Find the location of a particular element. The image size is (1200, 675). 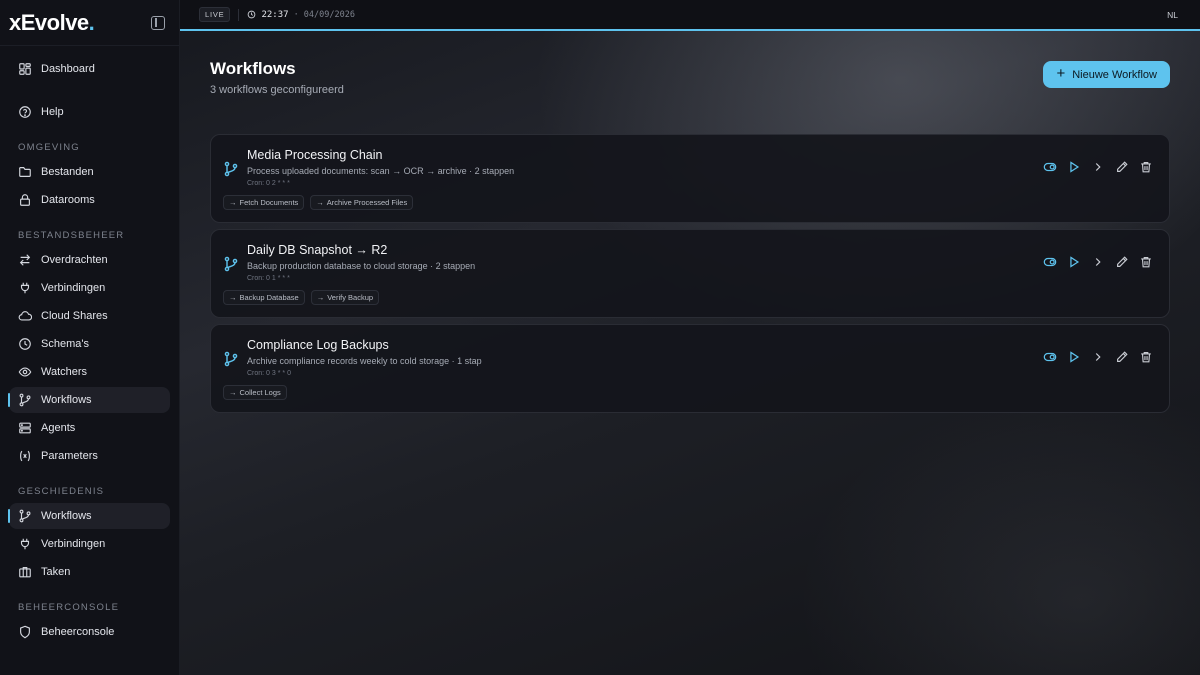

step-chip: → Verify Backup is located at coordinates (345, 297).